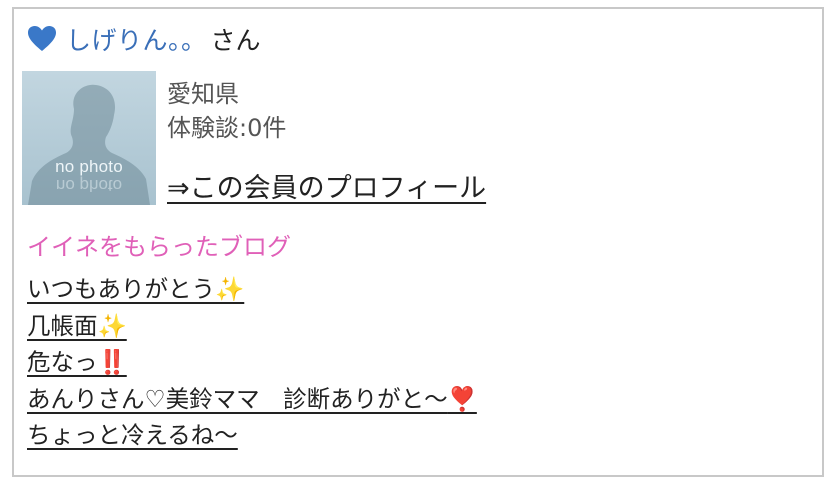  Describe the element at coordinates (89, 138) in the screenshot. I see `avatar: no photo no photo` at that location.